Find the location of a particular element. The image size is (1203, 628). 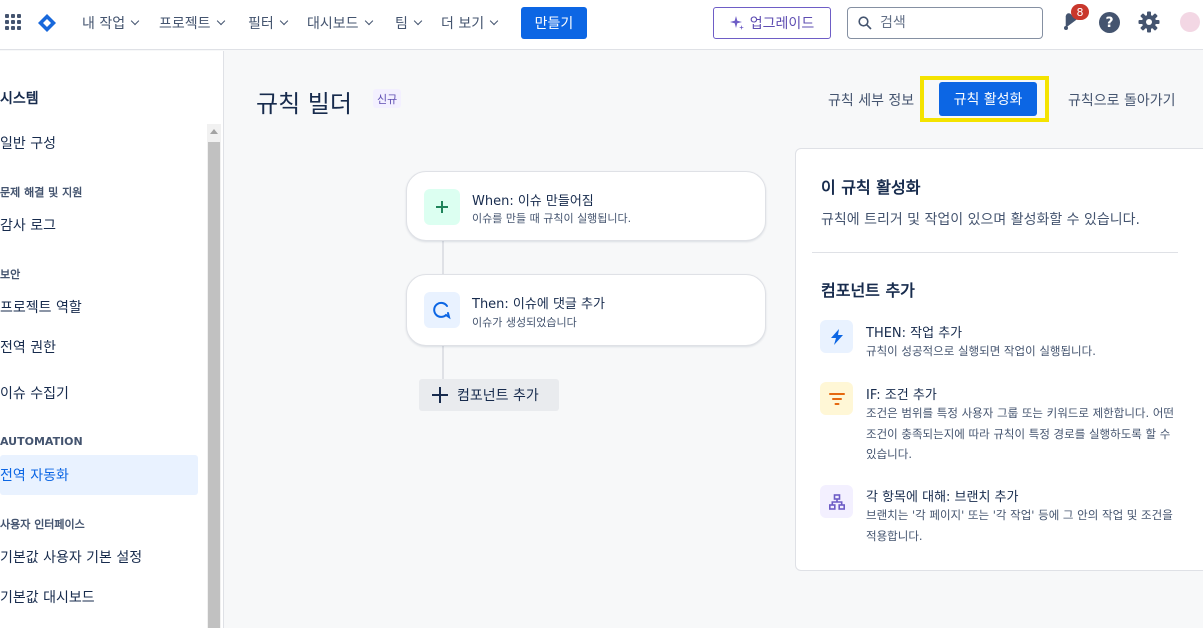

option-then-title: THEN: 작업 추가 is located at coordinates (914, 331).